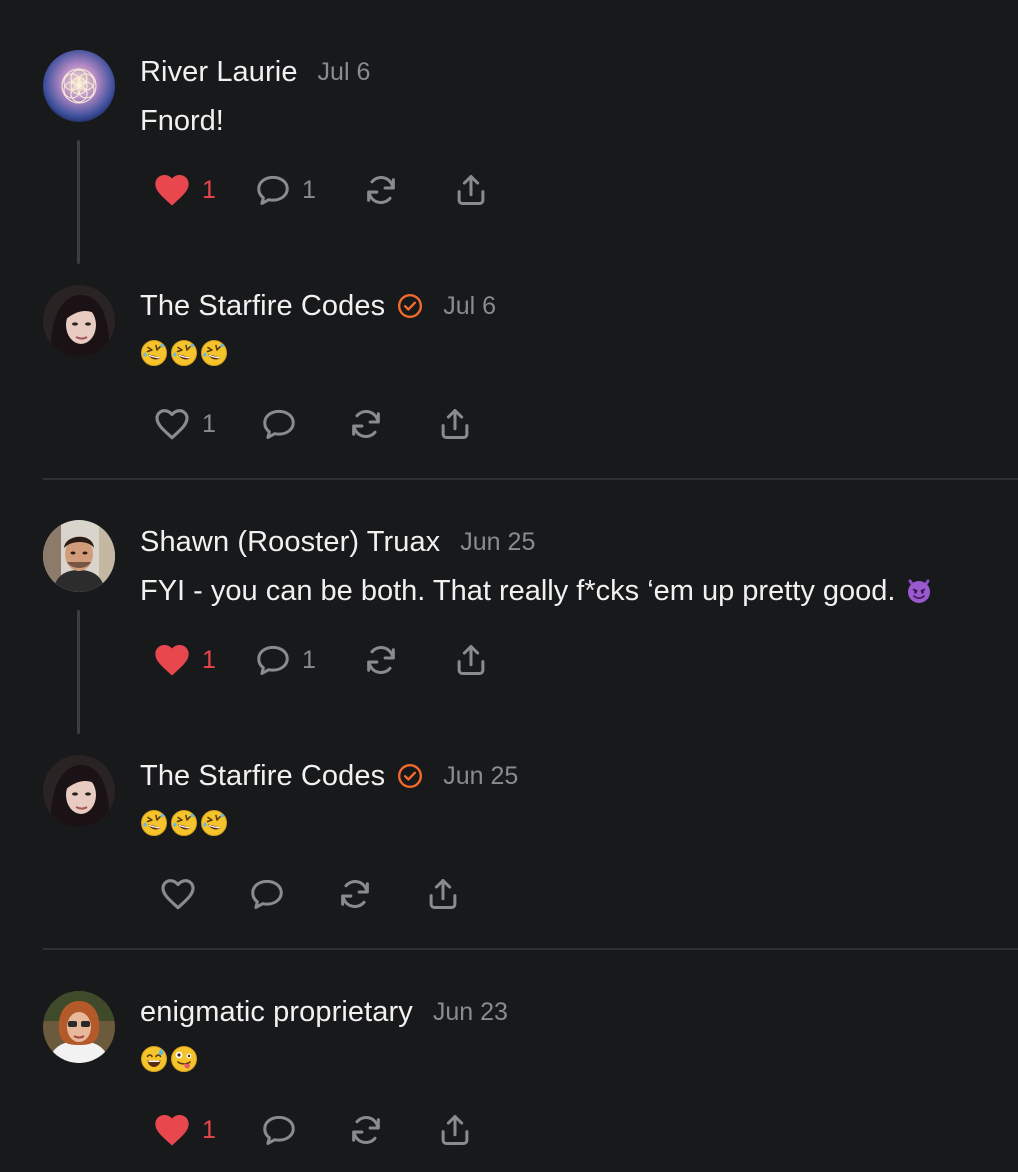 Image resolution: width=1018 pixels, height=1172 pixels. I want to click on comment-text: Fnord!, so click(182, 120).